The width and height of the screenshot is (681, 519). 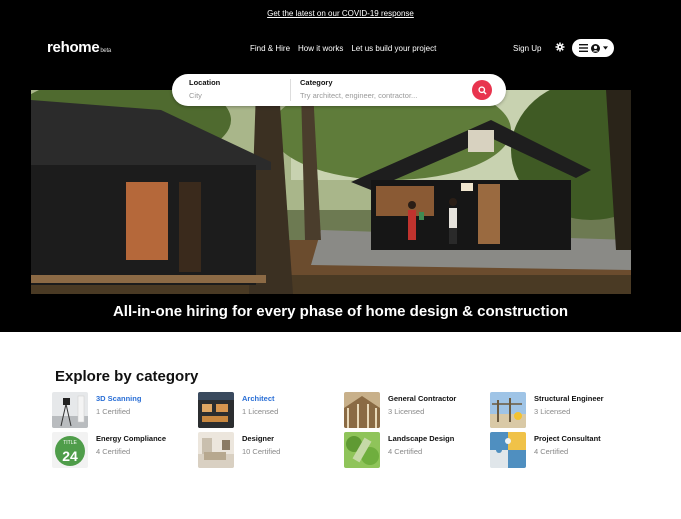 What do you see at coordinates (422, 398) in the screenshot?
I see `category-name: General Contractor` at bounding box center [422, 398].